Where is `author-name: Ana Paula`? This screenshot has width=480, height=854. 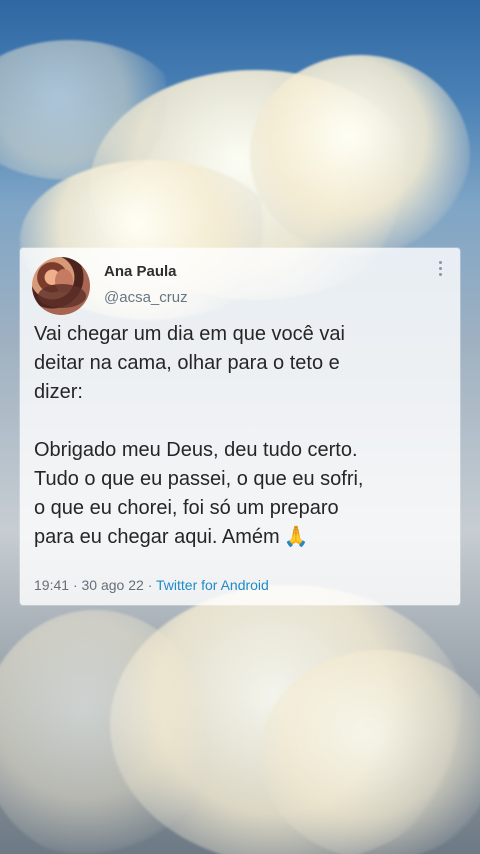
author-name: Ana Paula is located at coordinates (140, 271).